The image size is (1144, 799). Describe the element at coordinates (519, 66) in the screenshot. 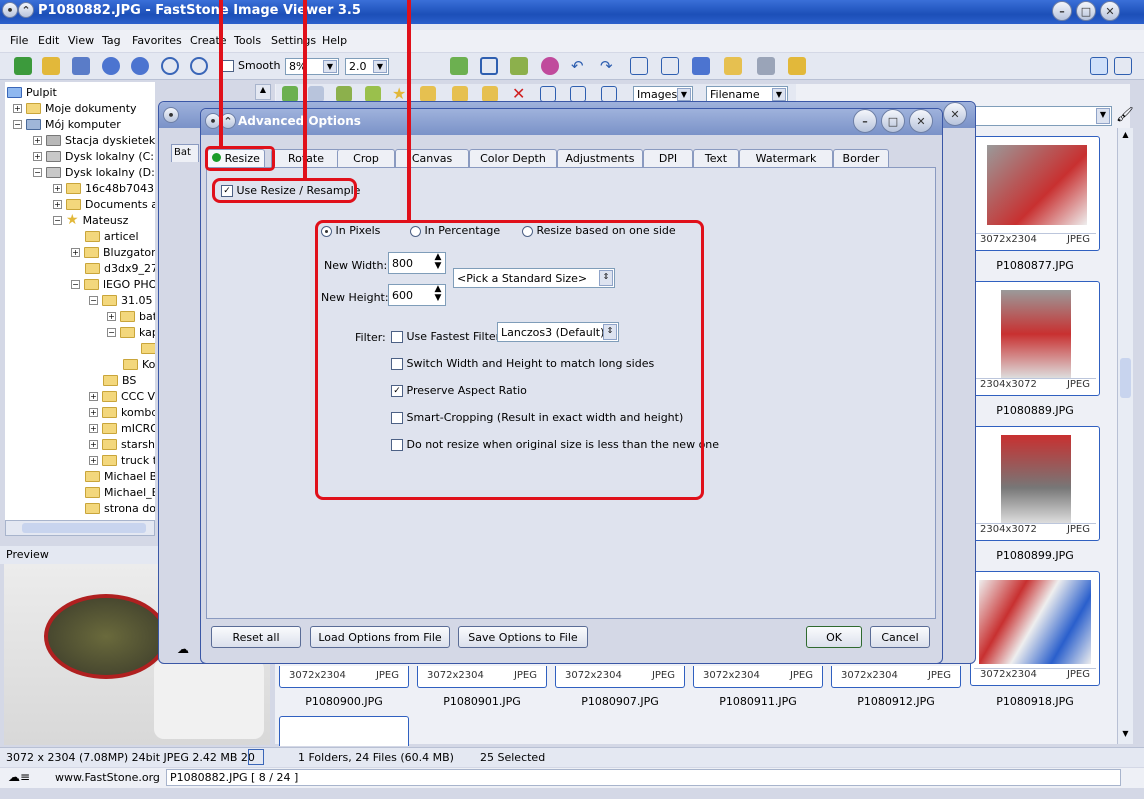

I see `draw-icon` at that location.